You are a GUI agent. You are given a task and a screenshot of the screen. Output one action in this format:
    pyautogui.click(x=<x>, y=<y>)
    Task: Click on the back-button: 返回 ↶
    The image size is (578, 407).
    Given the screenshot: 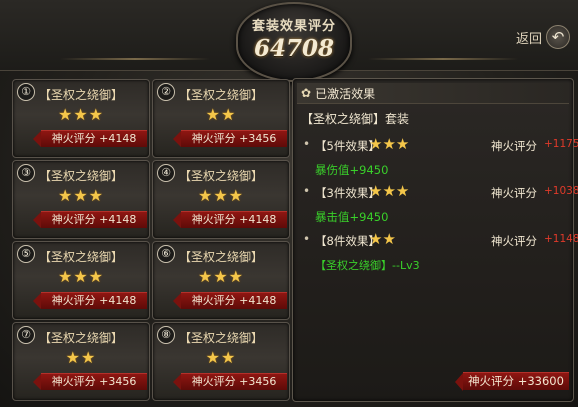 What is the action you would take?
    pyautogui.click(x=537, y=37)
    